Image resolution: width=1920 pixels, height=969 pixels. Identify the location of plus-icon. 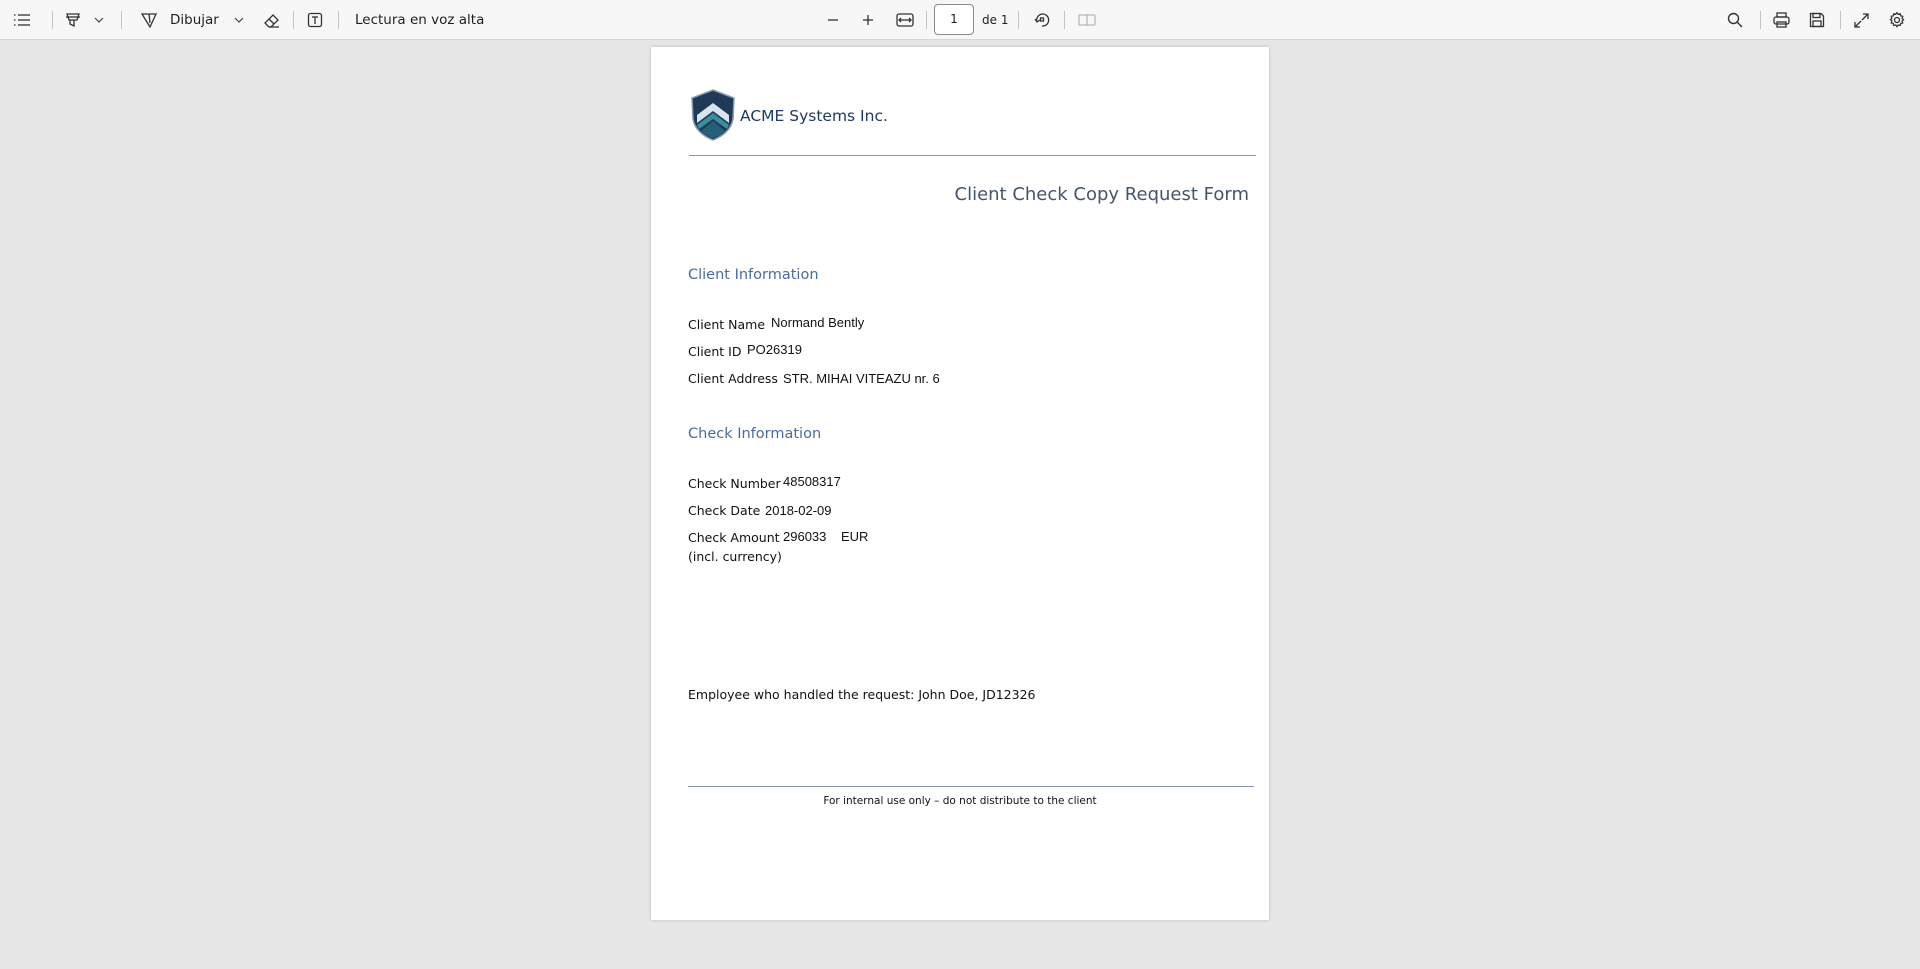
(868, 20).